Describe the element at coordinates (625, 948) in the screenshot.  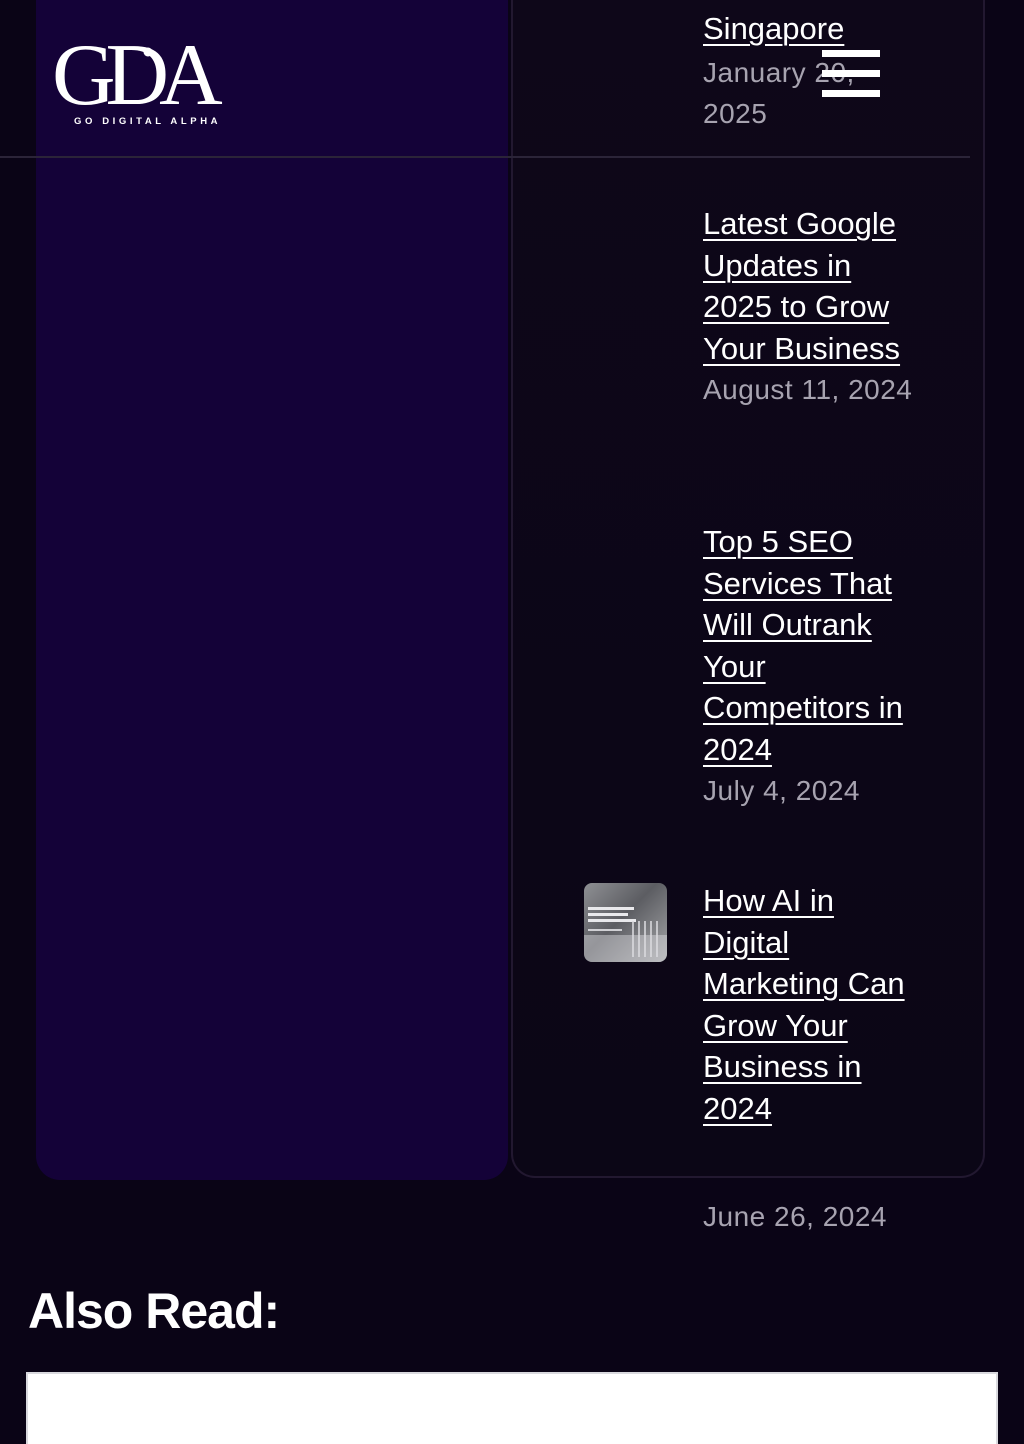
I see `thumbnail-overlay` at that location.